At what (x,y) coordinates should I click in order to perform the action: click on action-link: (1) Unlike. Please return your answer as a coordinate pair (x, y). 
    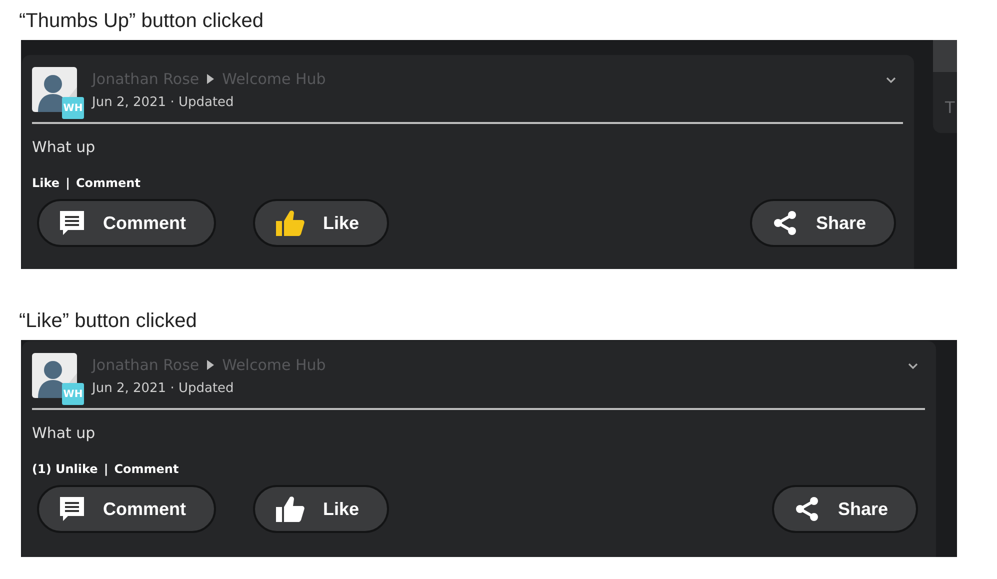
    Looking at the image, I should click on (65, 469).